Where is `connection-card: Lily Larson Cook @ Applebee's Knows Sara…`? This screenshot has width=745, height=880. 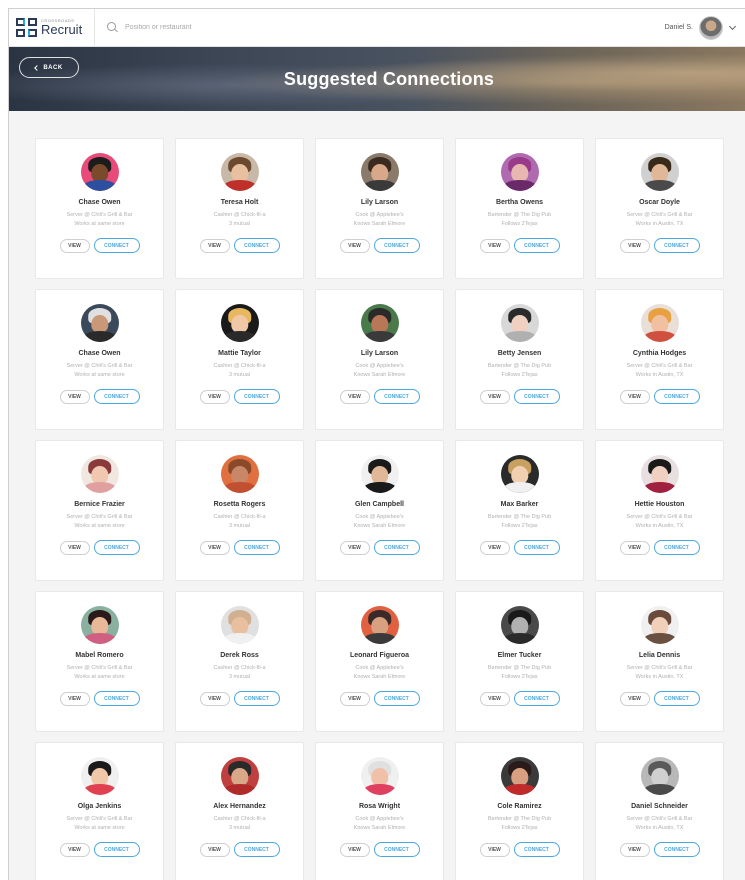
connection-card: Lily Larson Cook @ Applebee's Knows Sara… is located at coordinates (379, 359).